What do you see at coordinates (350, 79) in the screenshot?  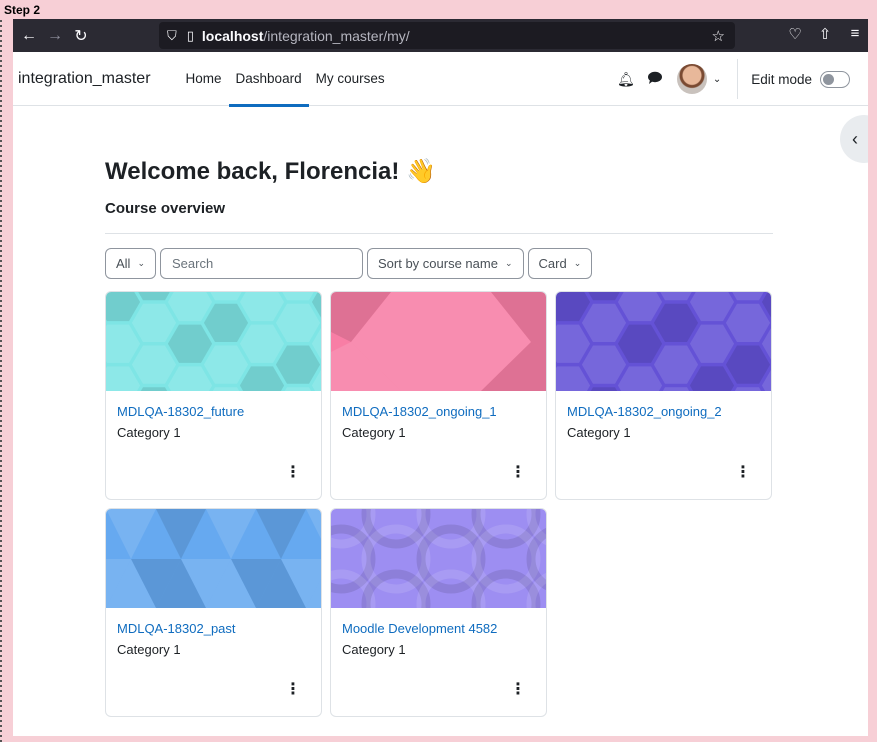 I see `nav-my-courses: My courses` at bounding box center [350, 79].